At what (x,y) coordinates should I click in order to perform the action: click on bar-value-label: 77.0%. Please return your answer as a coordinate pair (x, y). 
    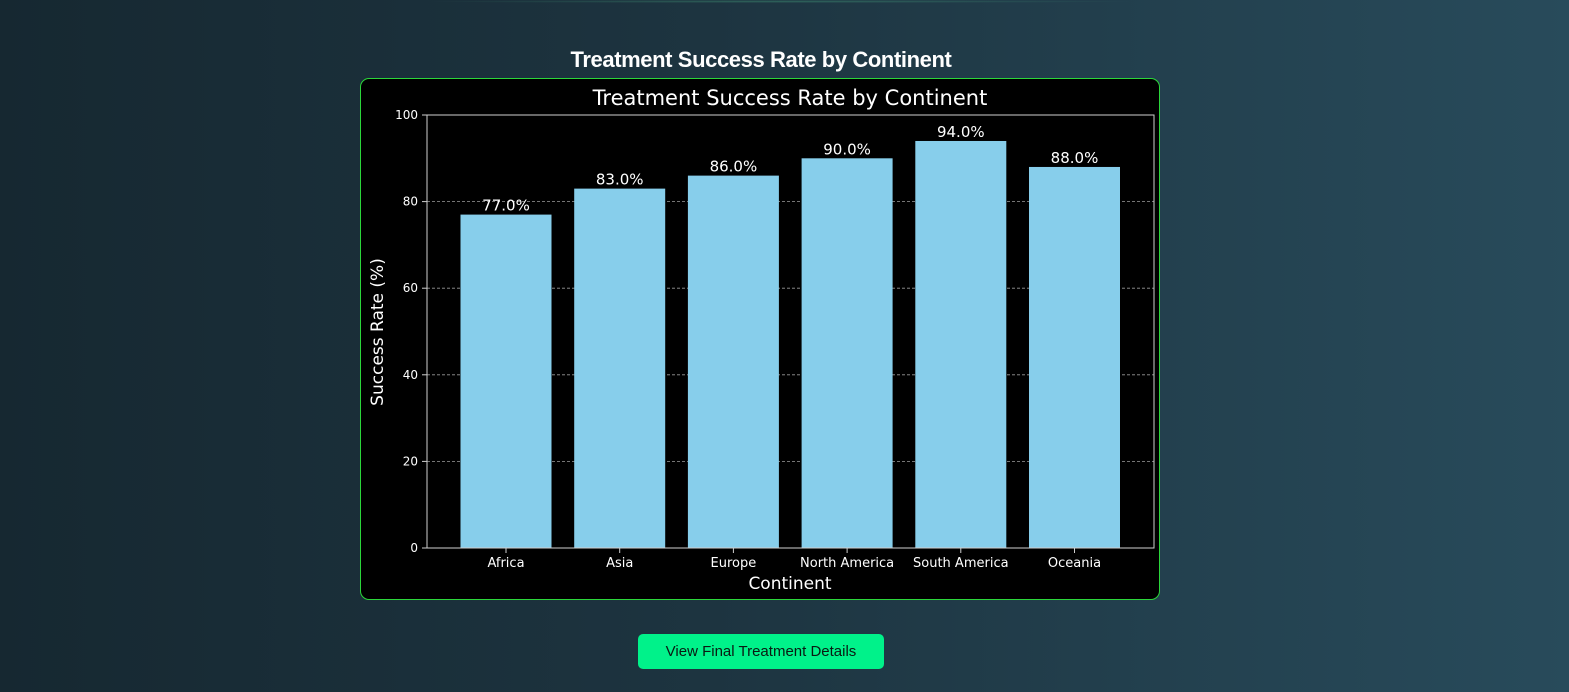
    Looking at the image, I should click on (506, 206).